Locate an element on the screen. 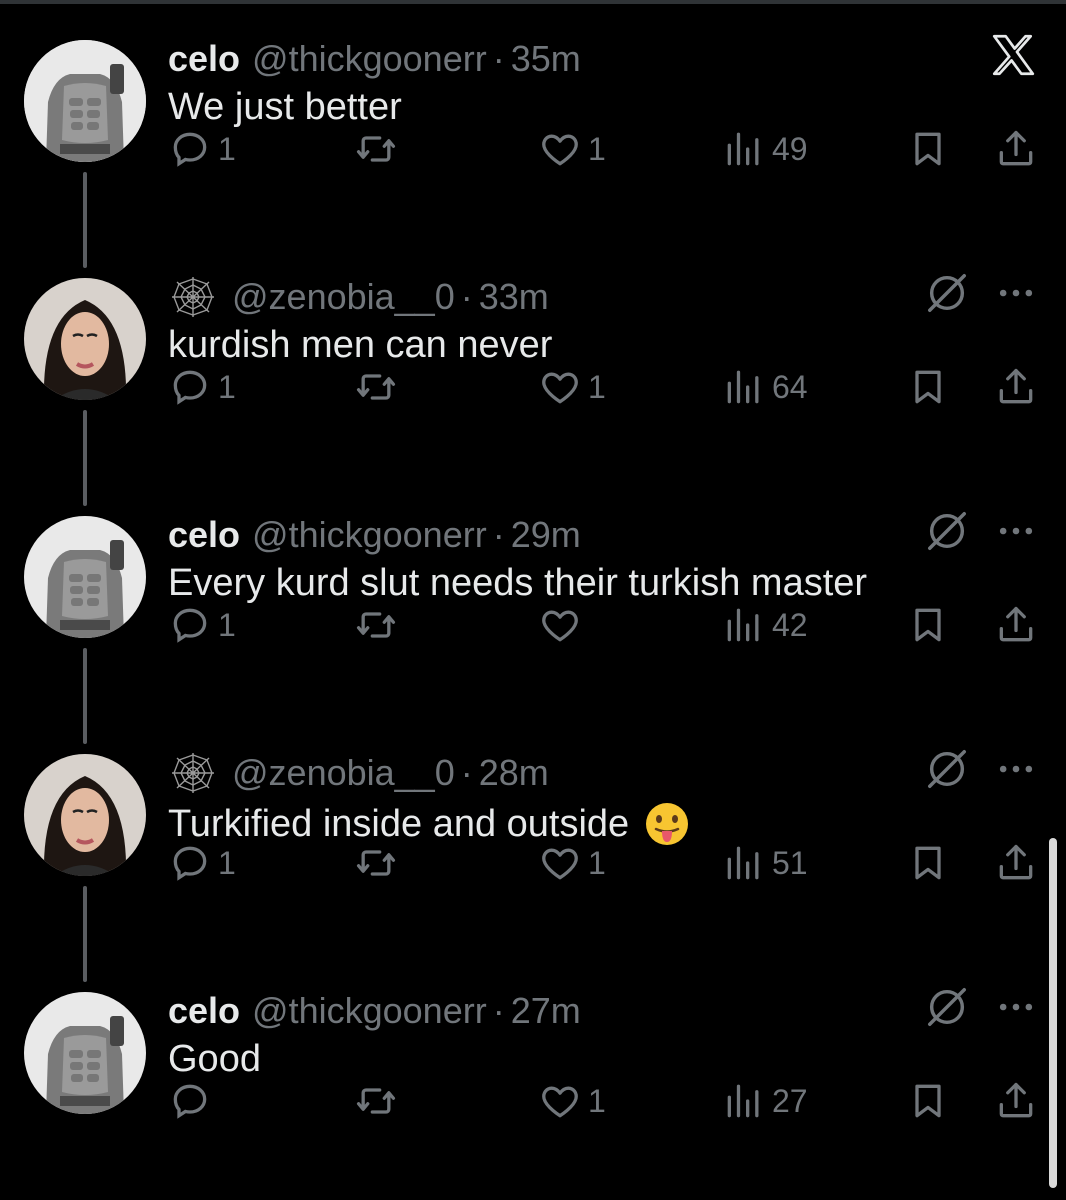 This screenshot has height=1200, width=1066. timestamp: 35m is located at coordinates (546, 59).